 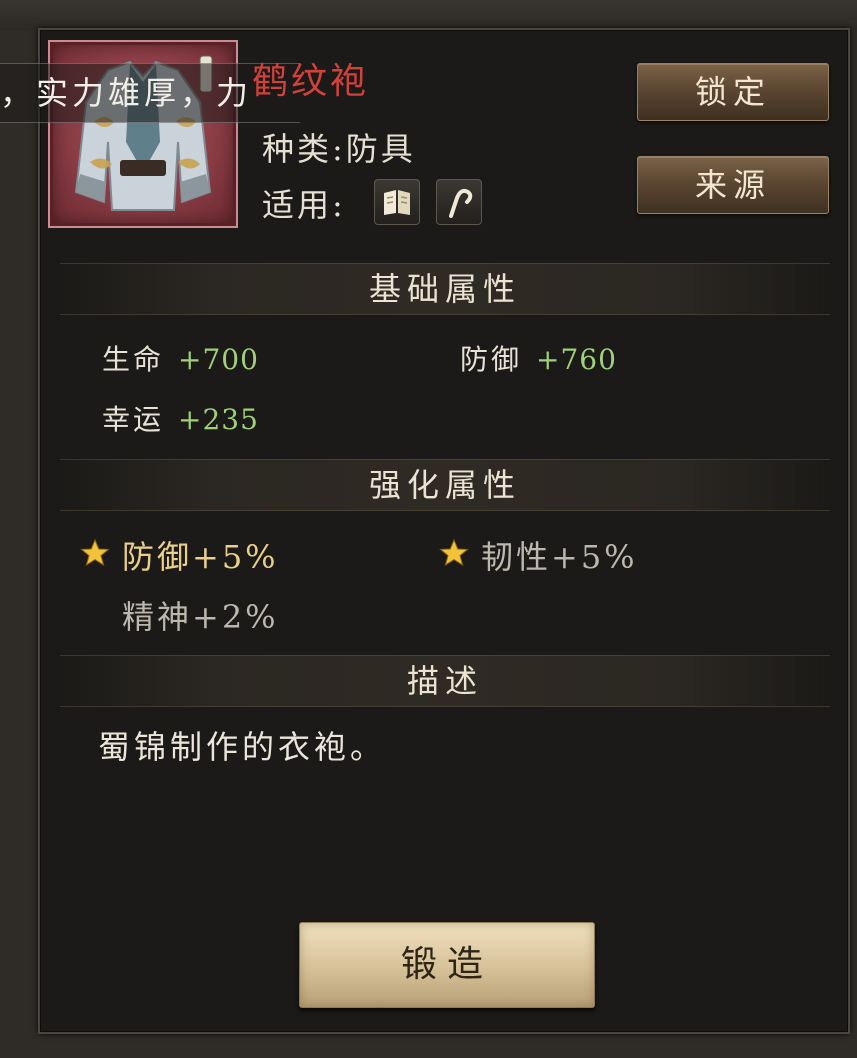 I want to click on description-header: 描述, so click(x=445, y=681).